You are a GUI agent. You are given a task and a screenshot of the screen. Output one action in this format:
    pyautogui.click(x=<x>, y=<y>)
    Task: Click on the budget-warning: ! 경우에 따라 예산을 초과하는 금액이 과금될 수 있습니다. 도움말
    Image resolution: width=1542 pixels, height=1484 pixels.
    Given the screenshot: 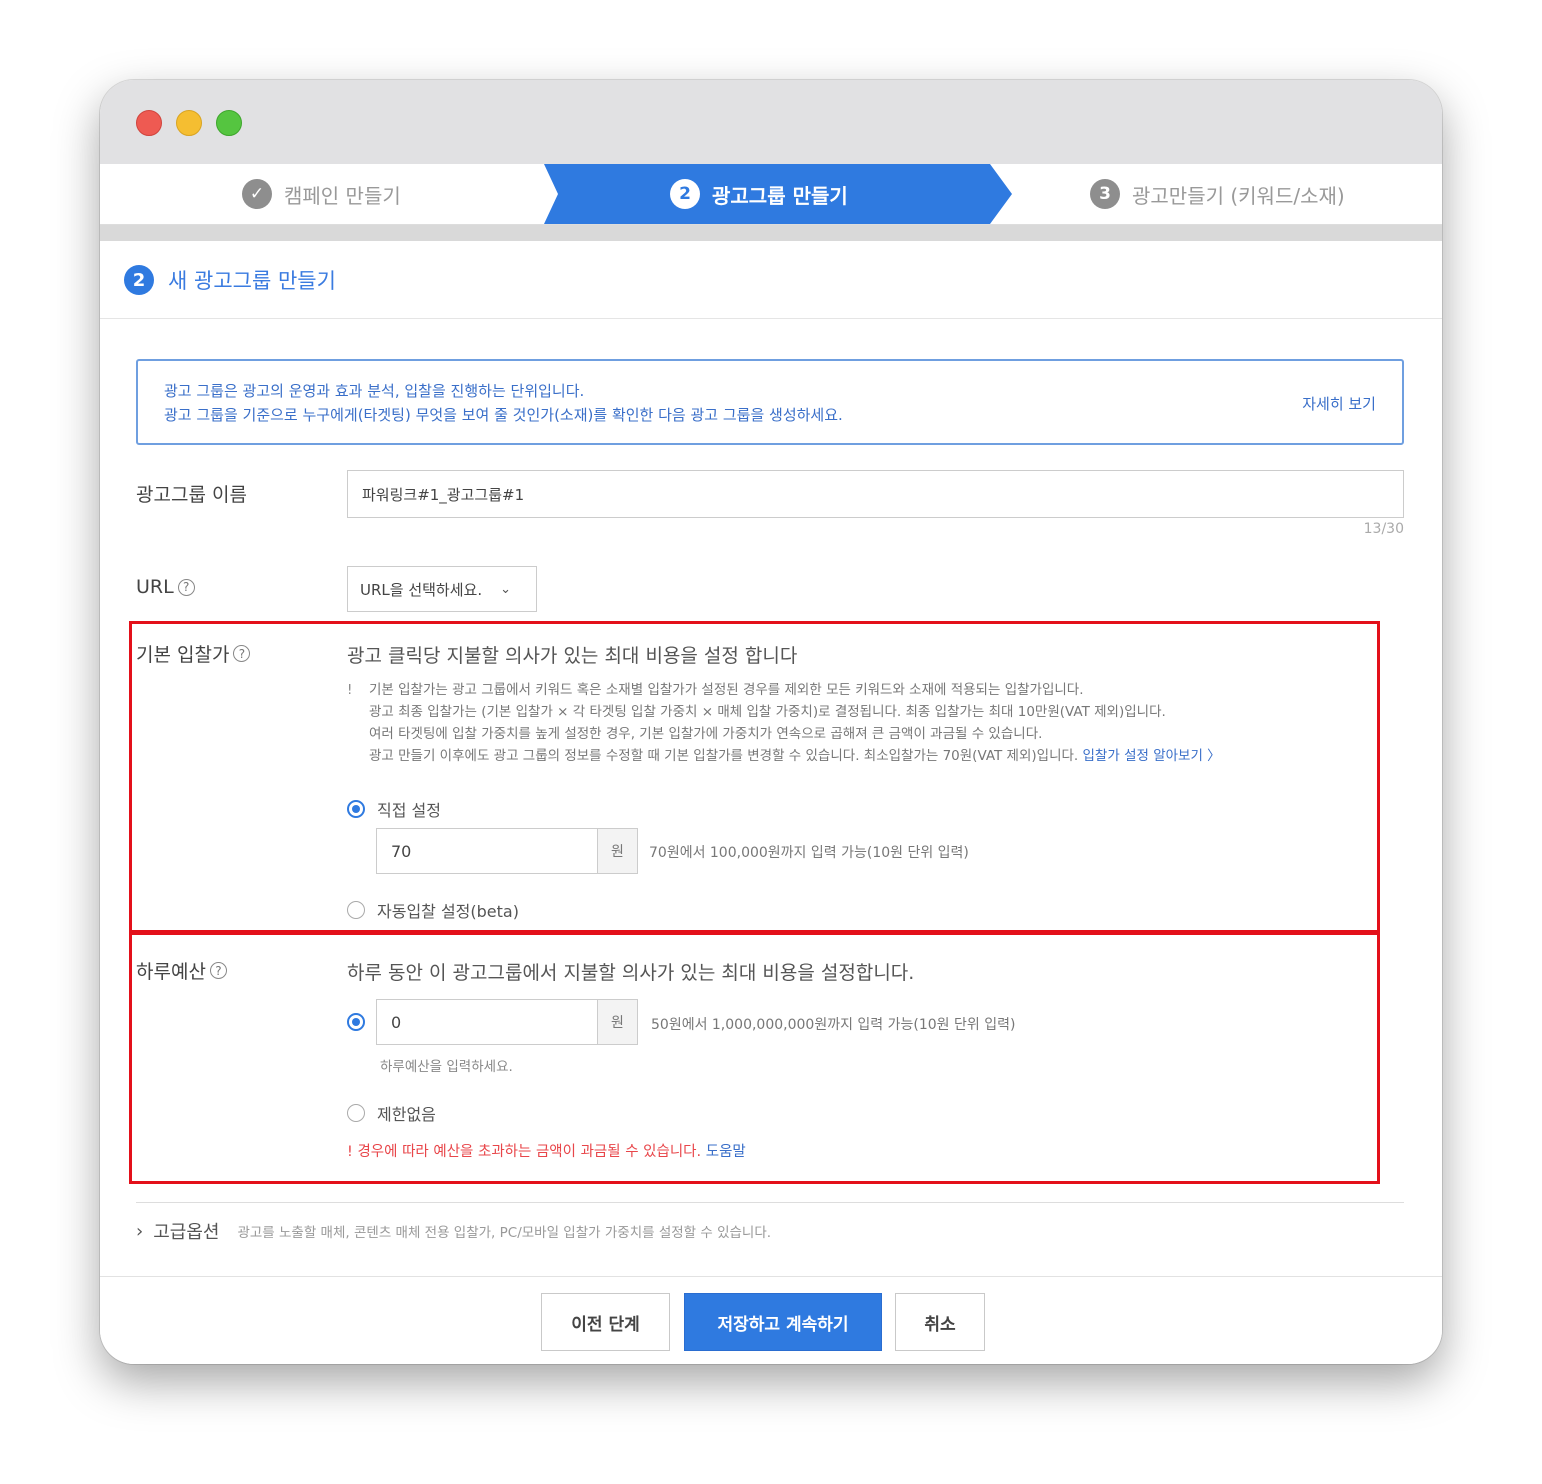 What is the action you would take?
    pyautogui.click(x=546, y=1150)
    